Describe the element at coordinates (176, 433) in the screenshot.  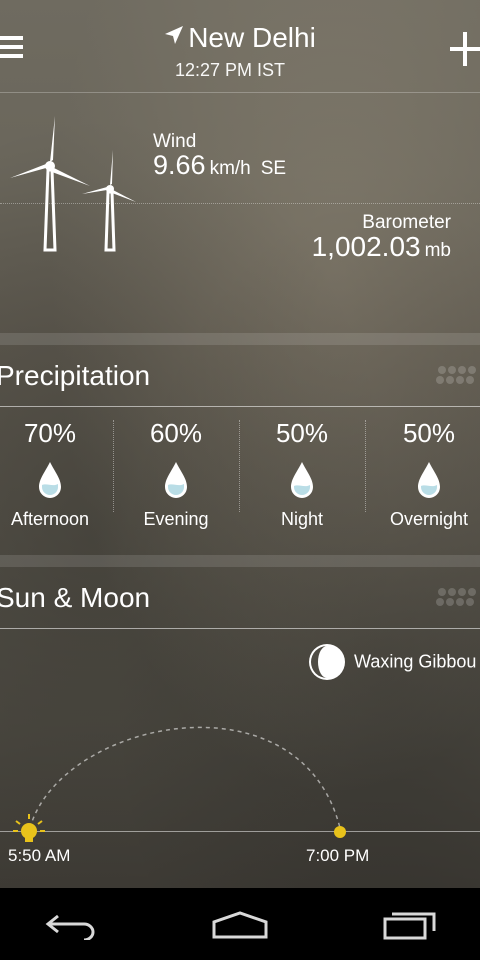
I see `precipitation-percent: 60%` at that location.